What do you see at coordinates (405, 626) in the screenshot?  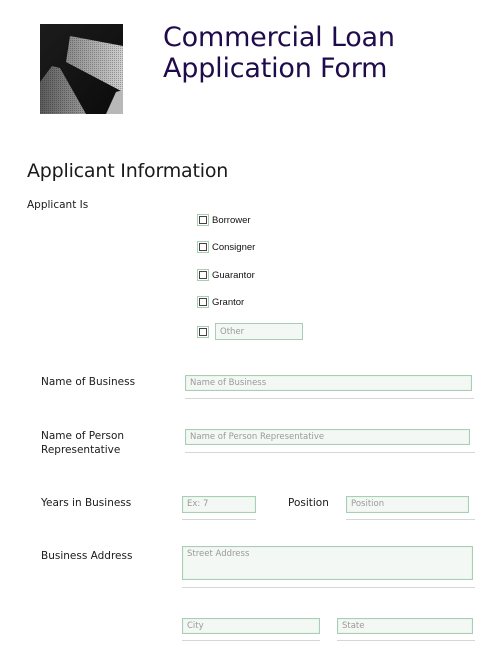 I see `state-input: State` at bounding box center [405, 626].